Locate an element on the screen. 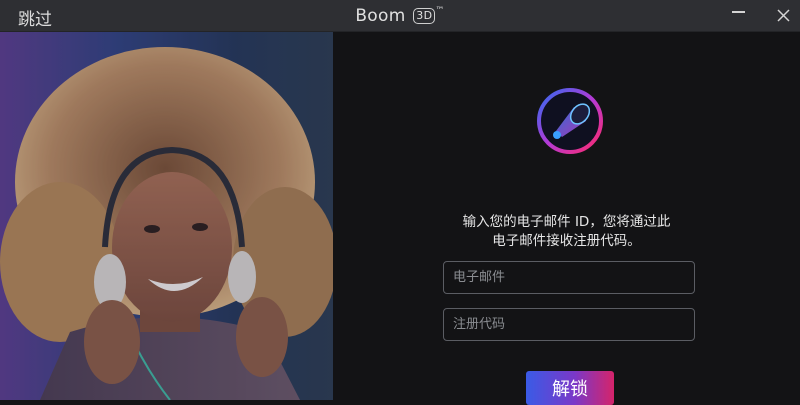 This screenshot has height=405, width=800. email-field is located at coordinates (569, 277).